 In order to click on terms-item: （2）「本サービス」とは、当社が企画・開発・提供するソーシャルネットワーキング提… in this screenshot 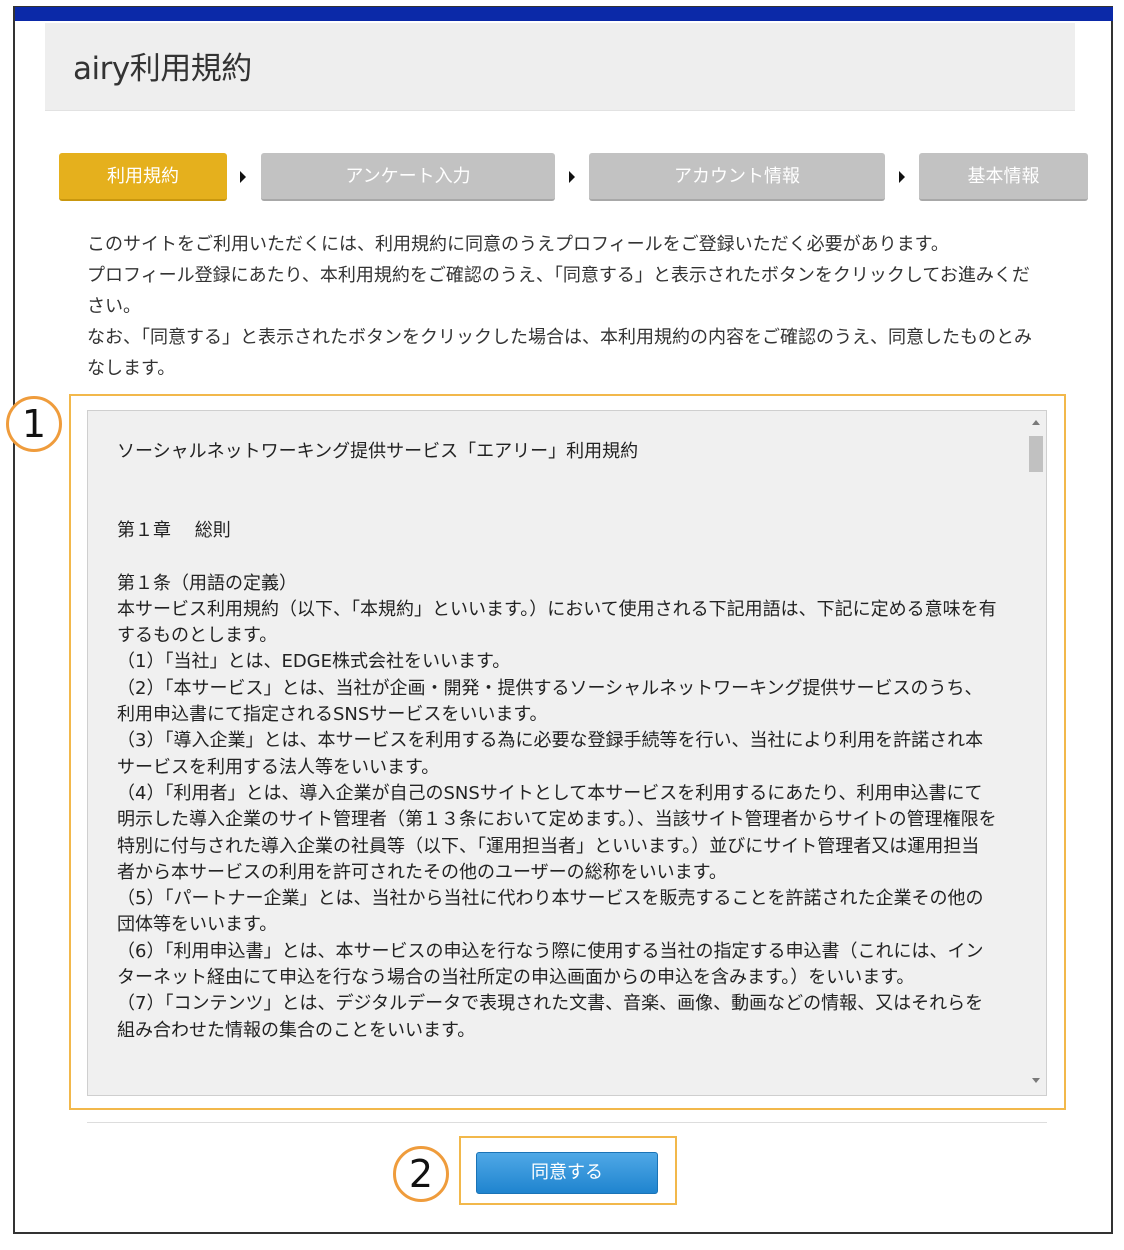, I will do `click(550, 701)`.